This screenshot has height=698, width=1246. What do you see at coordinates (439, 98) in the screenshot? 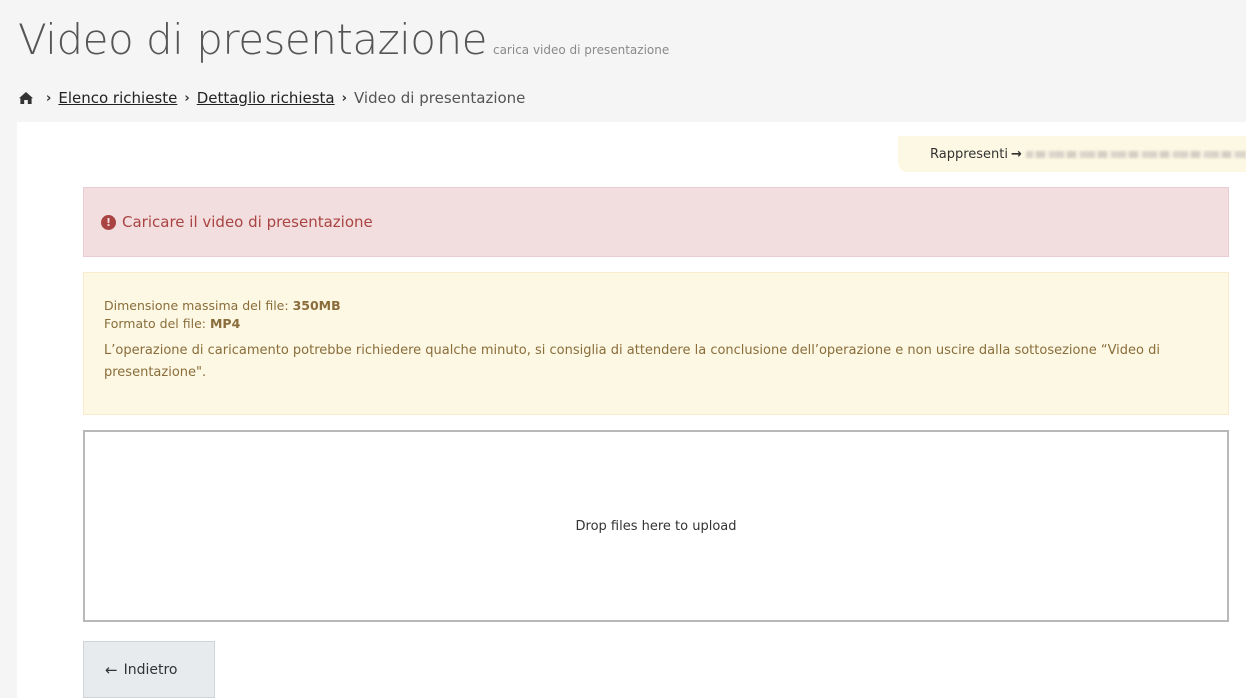
I see `breadcrumb-current: Video di presentazione` at bounding box center [439, 98].